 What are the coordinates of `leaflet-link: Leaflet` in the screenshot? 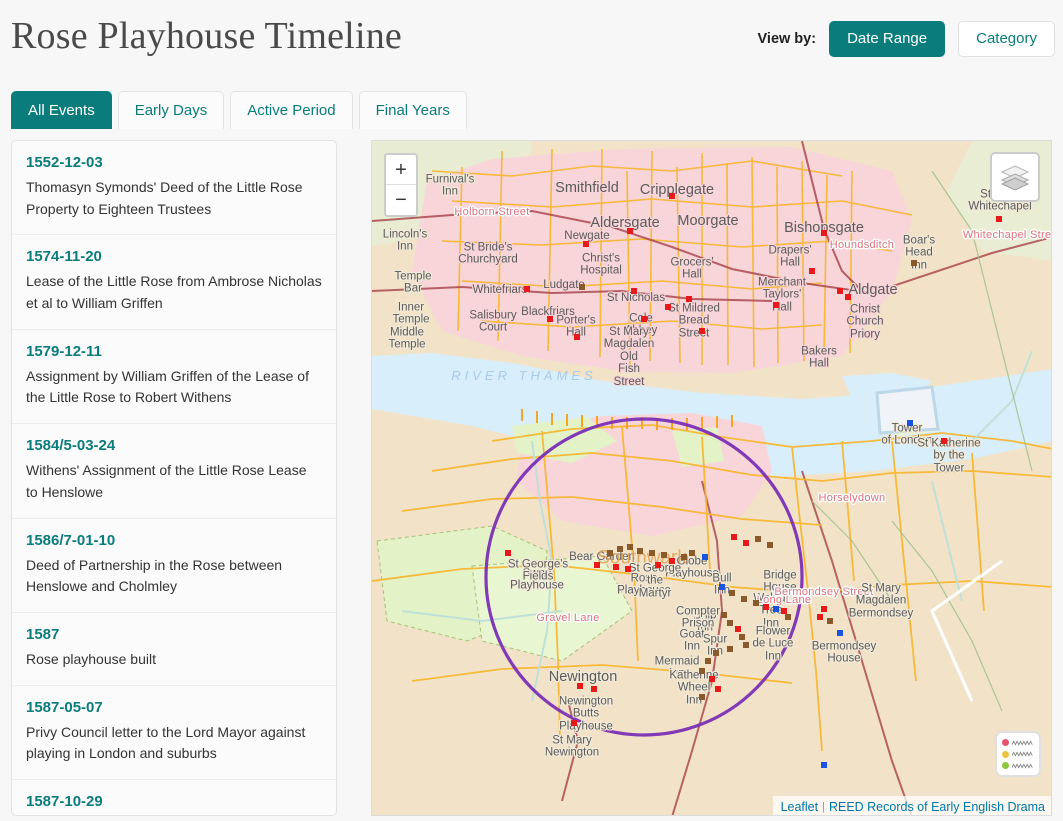 It's located at (800, 807).